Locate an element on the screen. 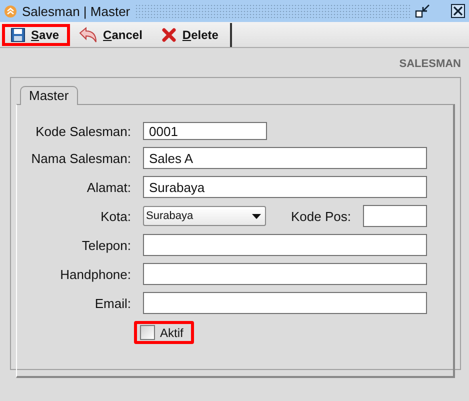  app-icon is located at coordinates (10, 11).